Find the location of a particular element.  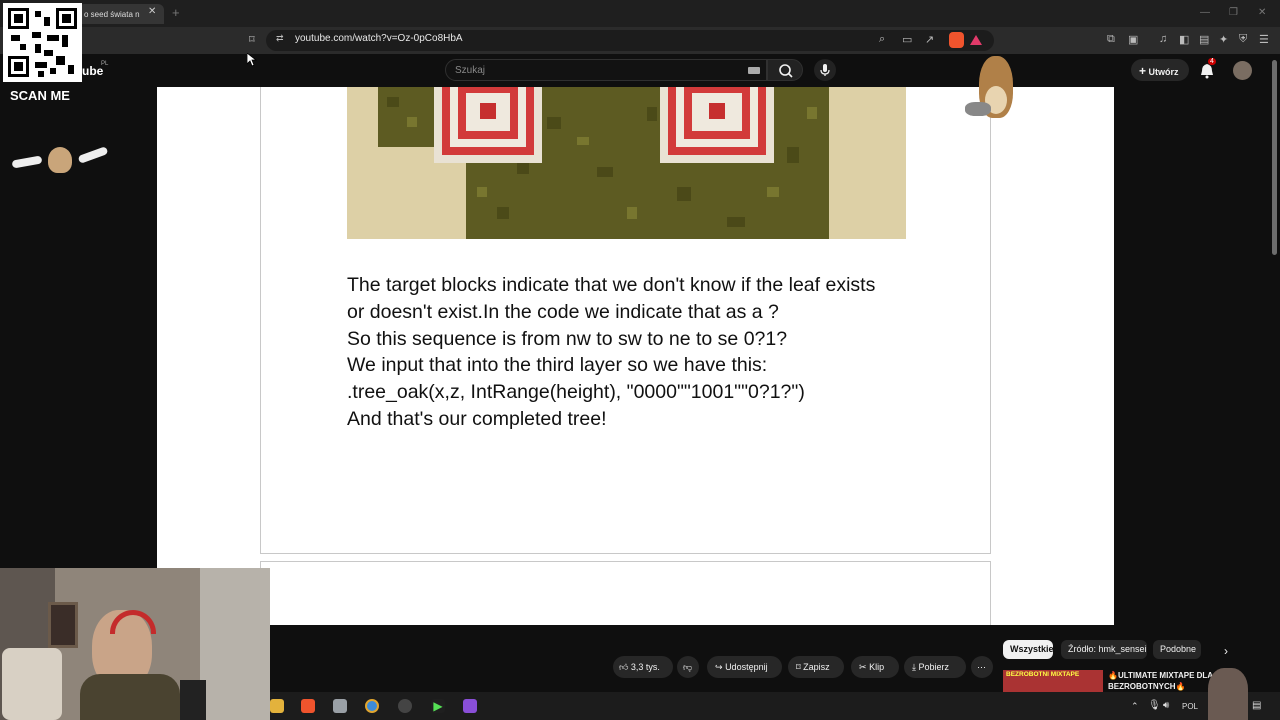

webcam-feed is located at coordinates (135, 644).